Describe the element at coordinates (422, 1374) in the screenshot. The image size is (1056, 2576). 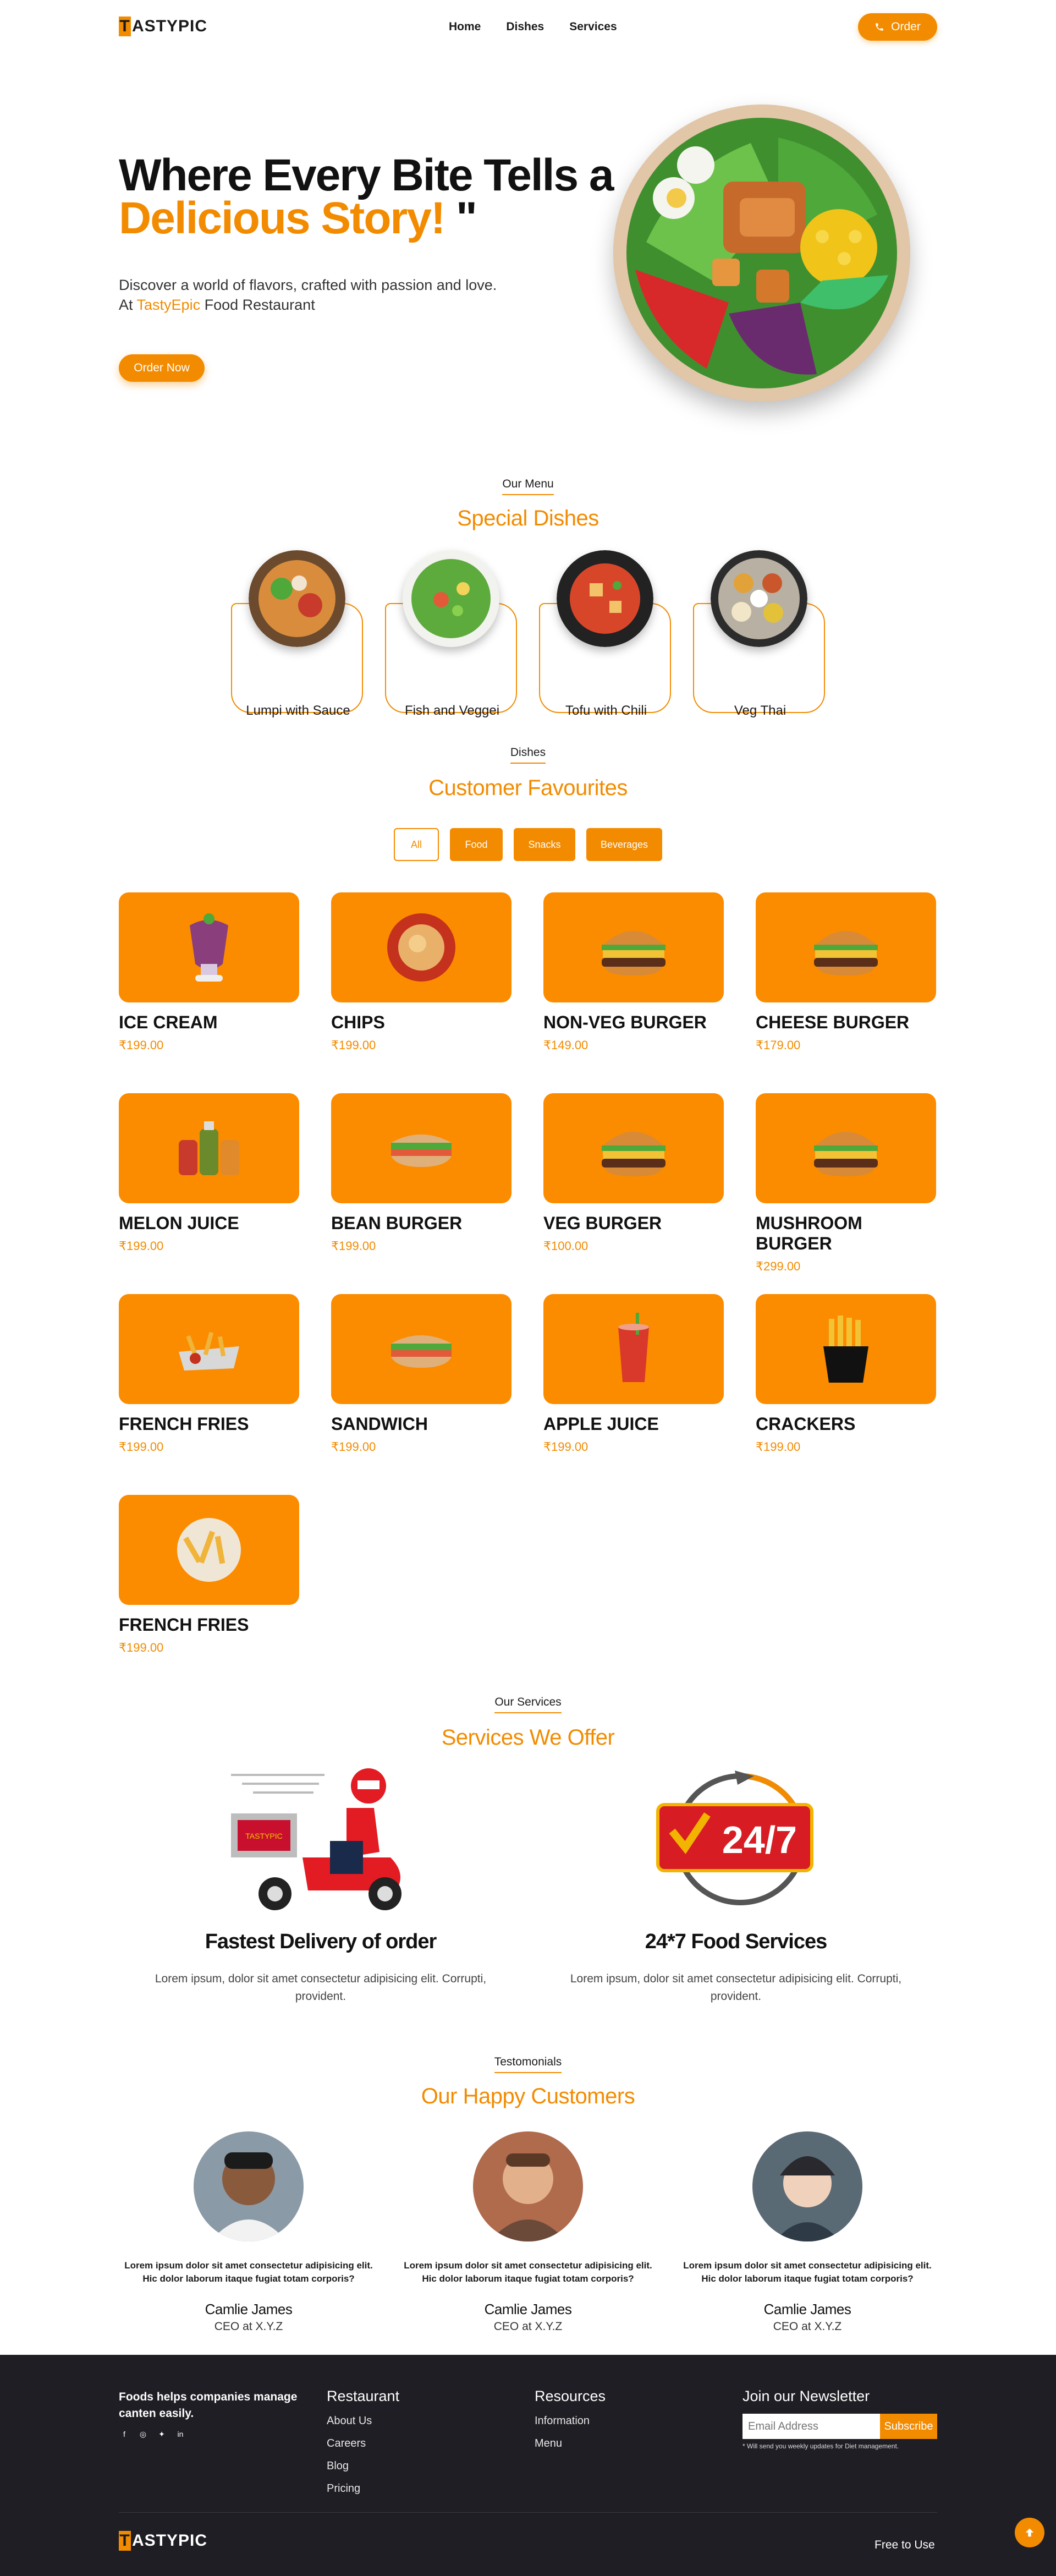
I see `product-card: SANDWICH ₹199.00` at that location.